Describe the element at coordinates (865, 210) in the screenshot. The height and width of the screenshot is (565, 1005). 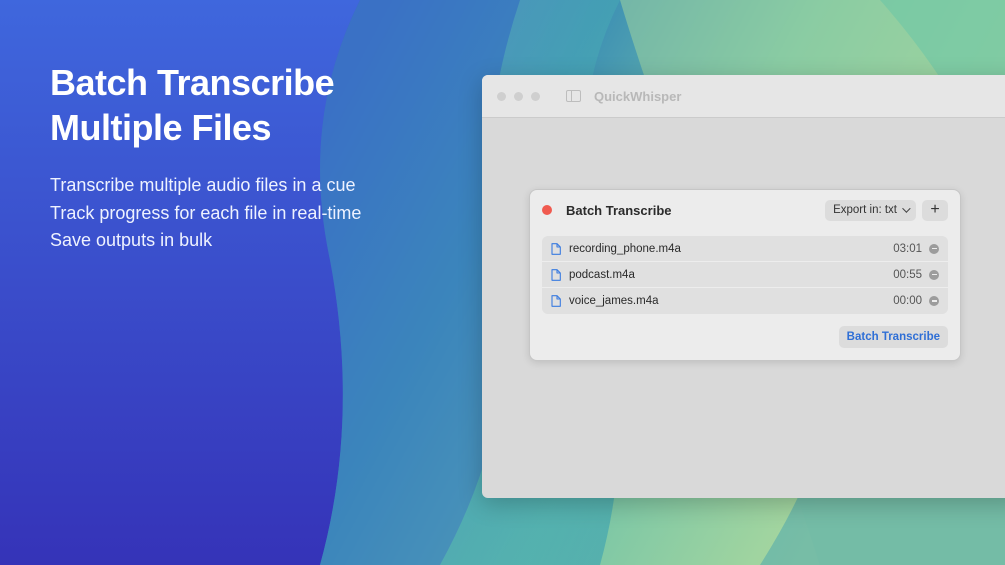
I see `export-format-label: Export in: txt` at that location.